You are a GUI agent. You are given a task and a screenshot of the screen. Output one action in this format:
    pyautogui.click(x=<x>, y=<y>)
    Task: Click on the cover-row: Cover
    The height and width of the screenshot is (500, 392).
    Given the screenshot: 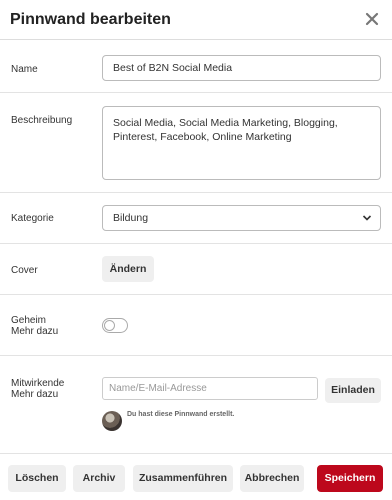 What is the action you would take?
    pyautogui.click(x=196, y=269)
    